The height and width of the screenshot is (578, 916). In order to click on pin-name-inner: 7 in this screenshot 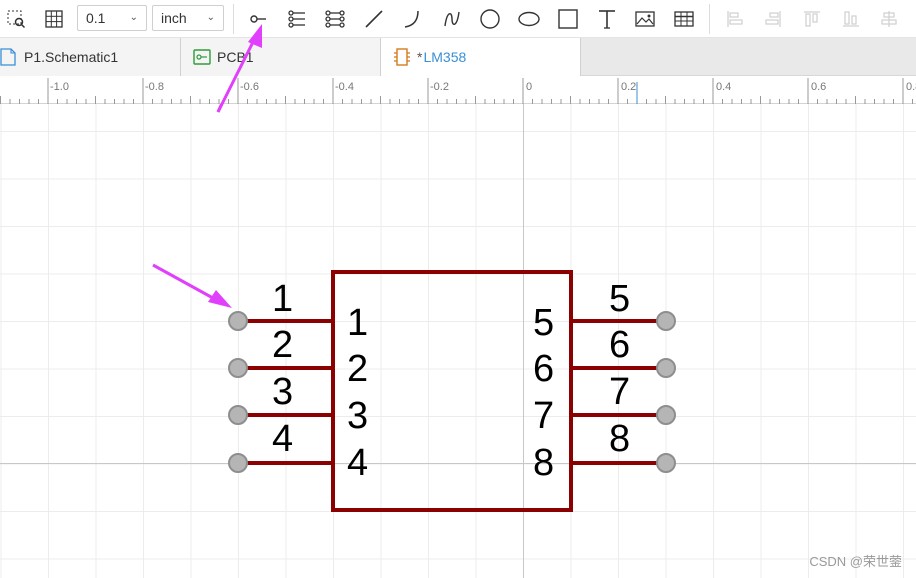, I will do `click(544, 416)`.